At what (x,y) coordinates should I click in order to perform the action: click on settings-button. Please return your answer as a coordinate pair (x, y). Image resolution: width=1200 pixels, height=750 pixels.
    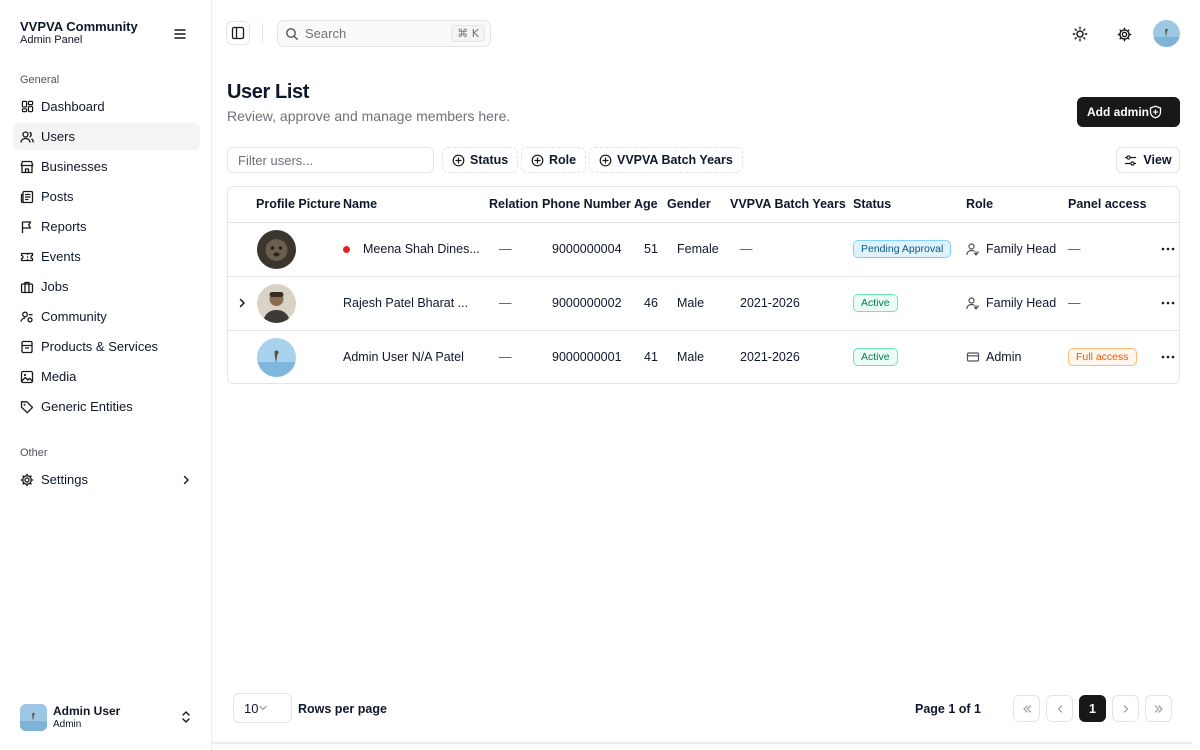
    Looking at the image, I should click on (1124, 34).